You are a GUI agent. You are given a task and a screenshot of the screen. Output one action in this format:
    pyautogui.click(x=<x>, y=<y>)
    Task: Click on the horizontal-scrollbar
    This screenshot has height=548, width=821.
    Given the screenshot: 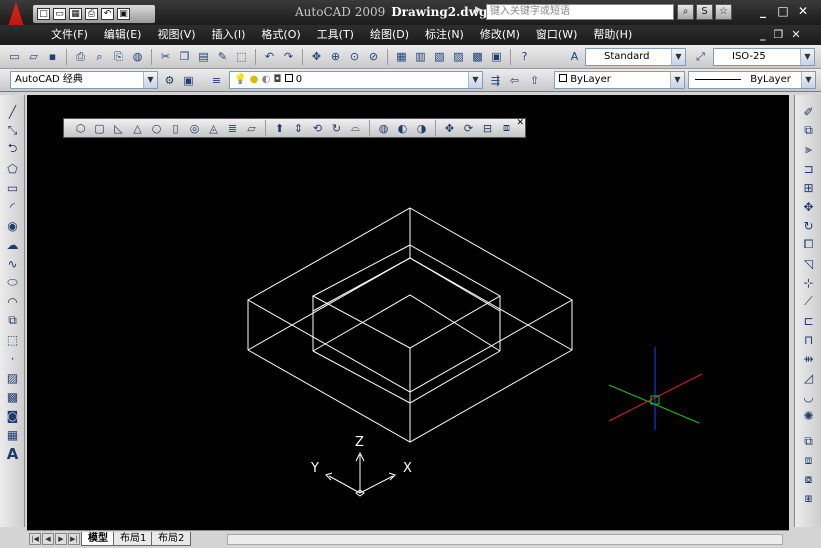 What is the action you would take?
    pyautogui.click(x=505, y=539)
    